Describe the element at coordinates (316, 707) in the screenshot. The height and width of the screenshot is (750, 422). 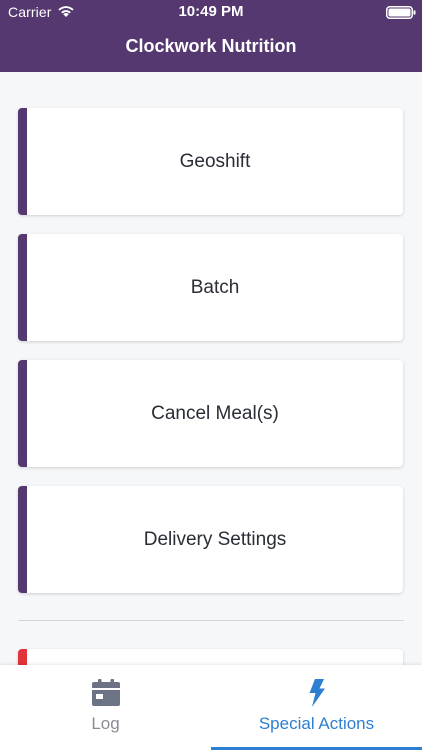
I see `tab-special-actions: Special Actions` at that location.